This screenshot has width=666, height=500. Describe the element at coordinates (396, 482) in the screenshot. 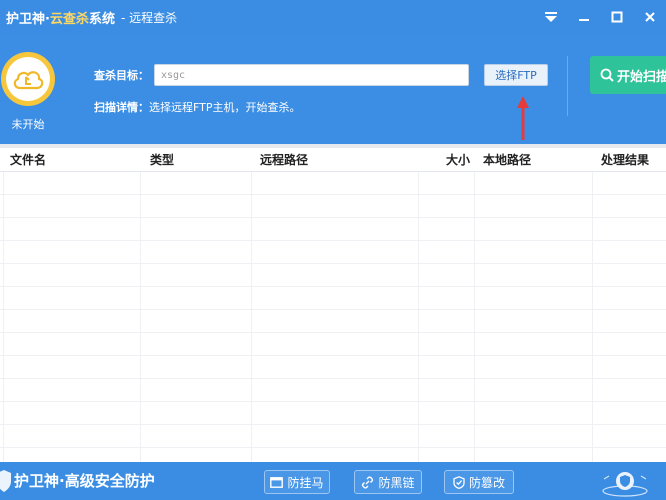

I see `anti-blacklink-label: 防黑链` at that location.